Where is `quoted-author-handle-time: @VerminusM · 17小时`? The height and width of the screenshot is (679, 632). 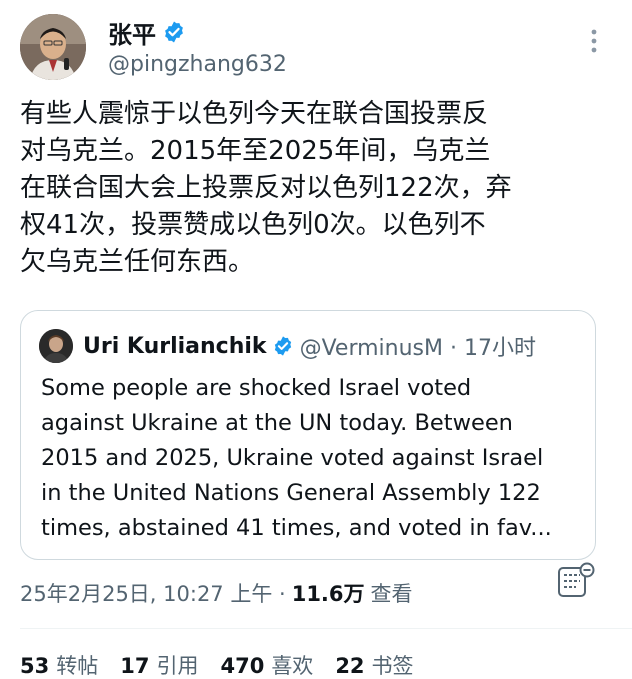
quoted-author-handle-time: @VerminusM · 17小时 is located at coordinates (417, 348).